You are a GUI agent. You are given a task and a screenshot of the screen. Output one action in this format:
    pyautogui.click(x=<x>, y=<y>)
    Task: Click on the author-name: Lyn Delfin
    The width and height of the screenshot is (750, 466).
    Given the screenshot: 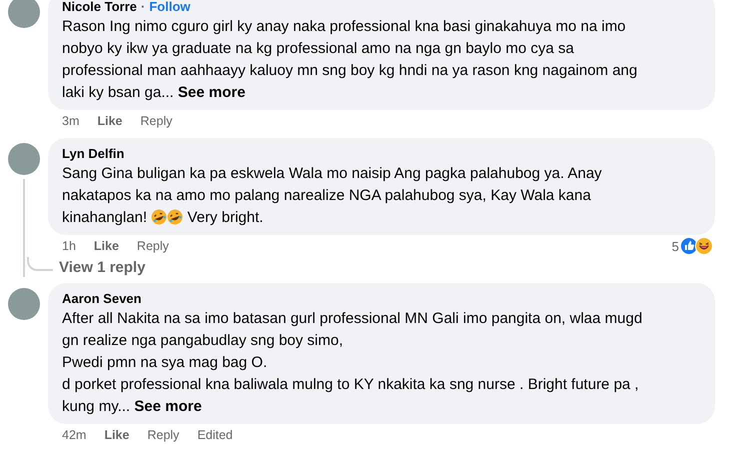 What is the action you would take?
    pyautogui.click(x=93, y=154)
    